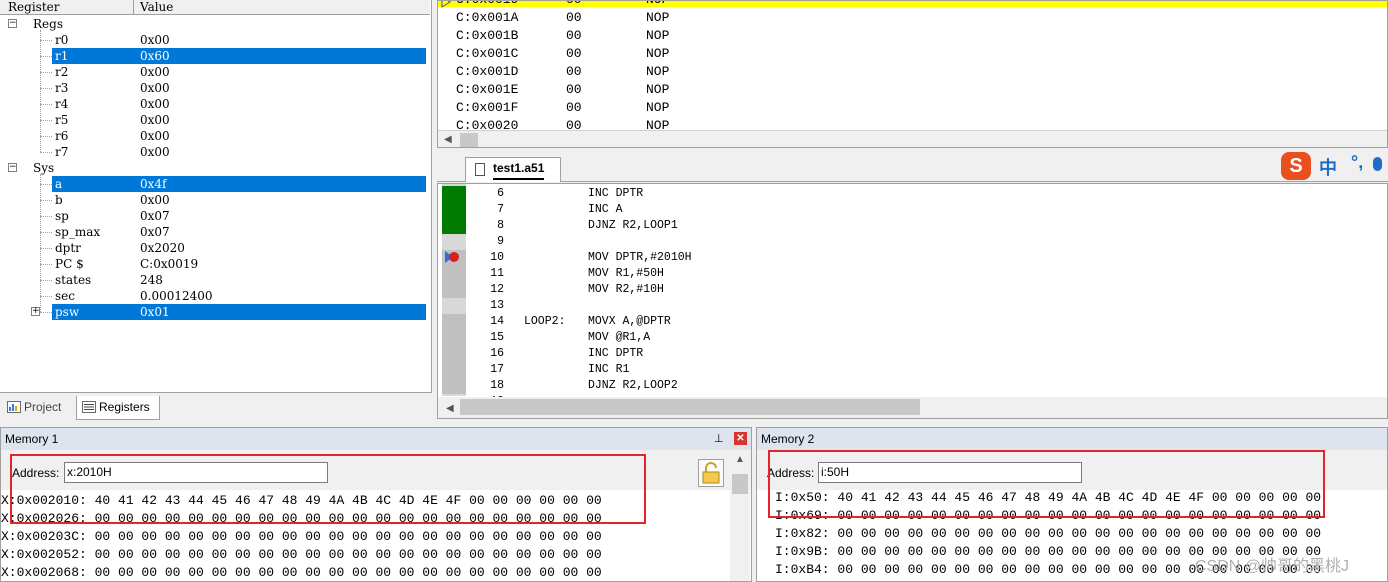 The height and width of the screenshot is (582, 1388). What do you see at coordinates (616, 193) in the screenshot?
I see `code-text: INC DPTR` at bounding box center [616, 193].